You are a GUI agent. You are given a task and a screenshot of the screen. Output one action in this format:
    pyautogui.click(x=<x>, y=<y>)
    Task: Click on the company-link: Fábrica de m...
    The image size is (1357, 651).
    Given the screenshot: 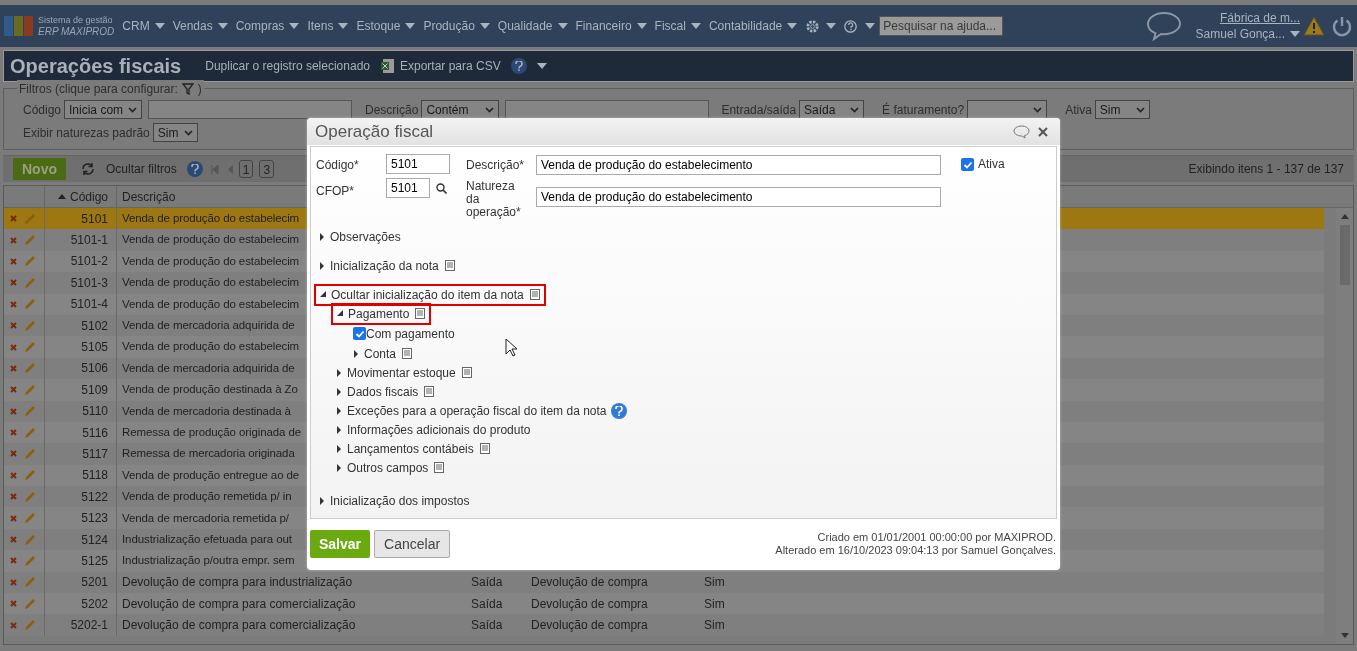 What is the action you would take?
    pyautogui.click(x=1259, y=18)
    